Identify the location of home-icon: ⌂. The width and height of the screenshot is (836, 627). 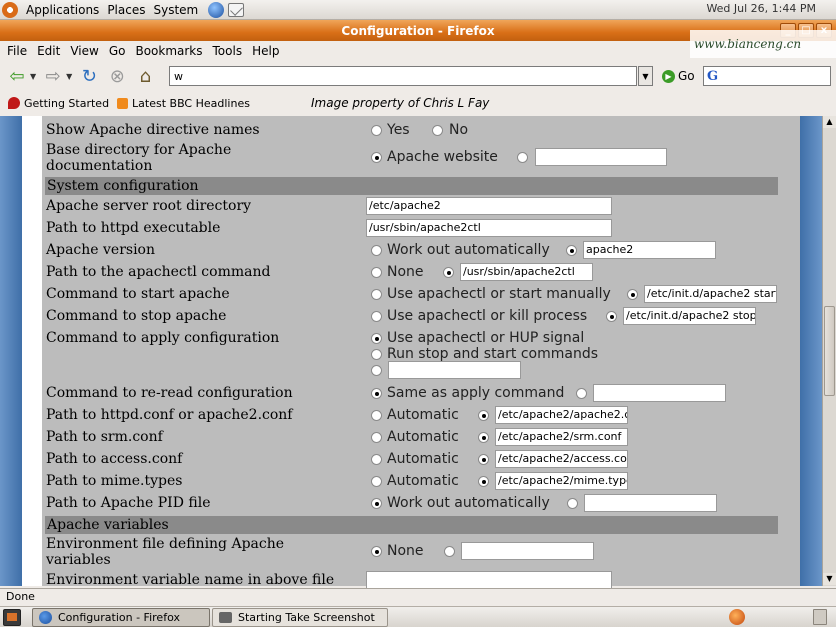
(145, 76).